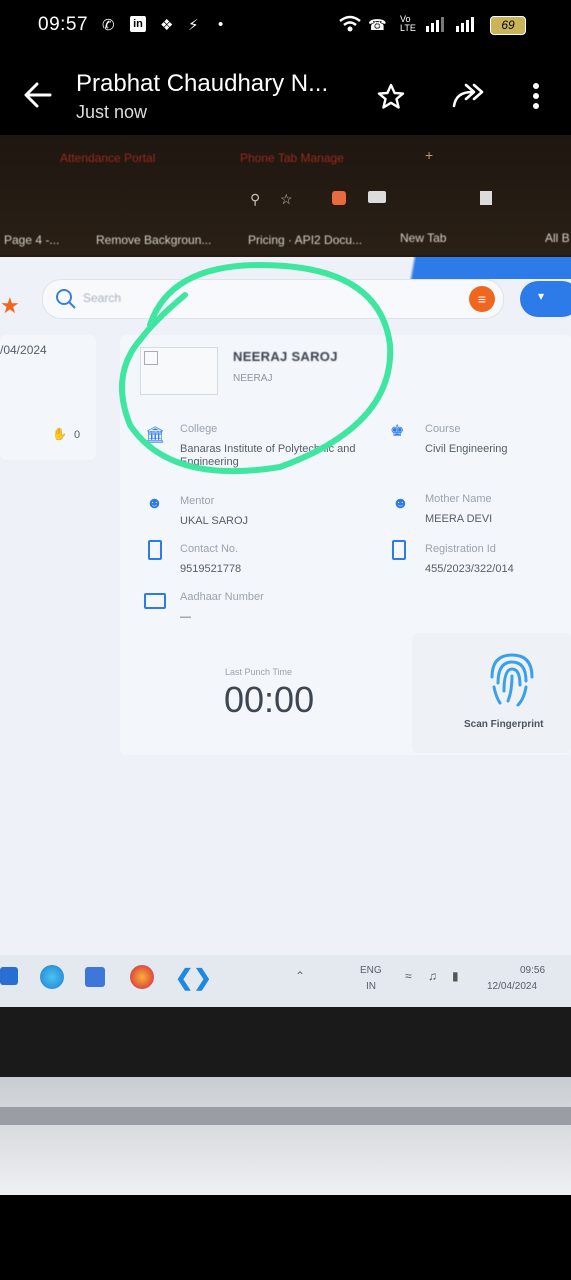  What do you see at coordinates (155, 601) in the screenshot?
I see `id-card-icon` at bounding box center [155, 601].